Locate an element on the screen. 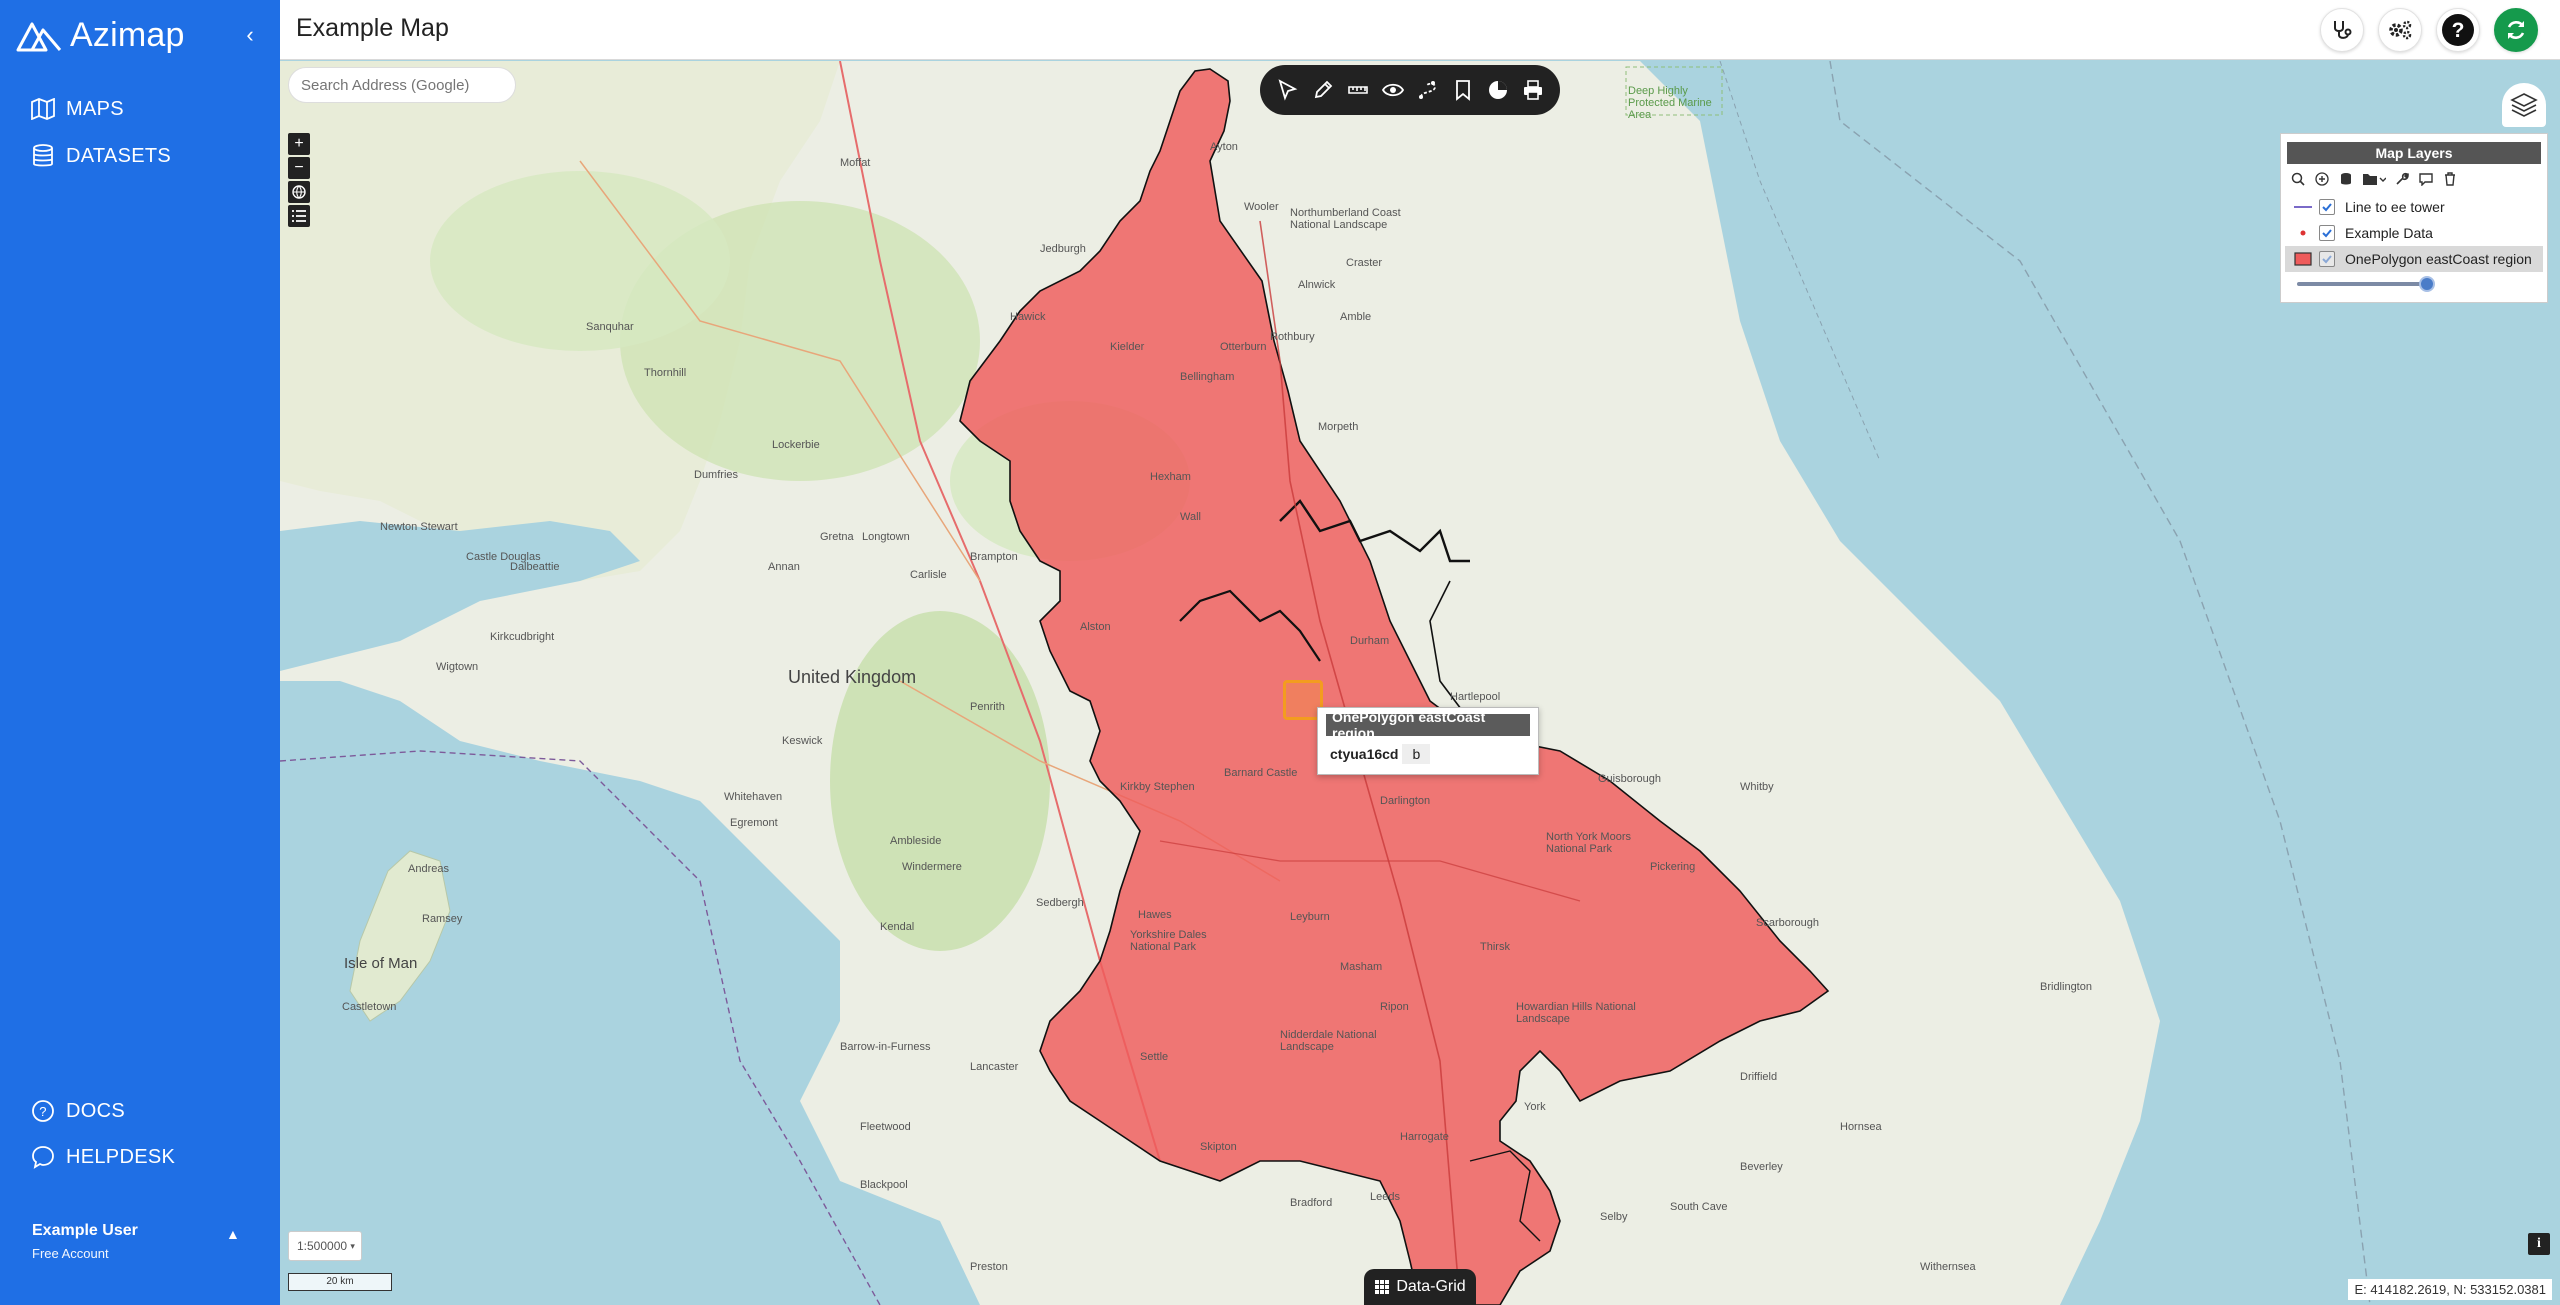  chevron-up-icon: ▲ is located at coordinates (233, 1234).